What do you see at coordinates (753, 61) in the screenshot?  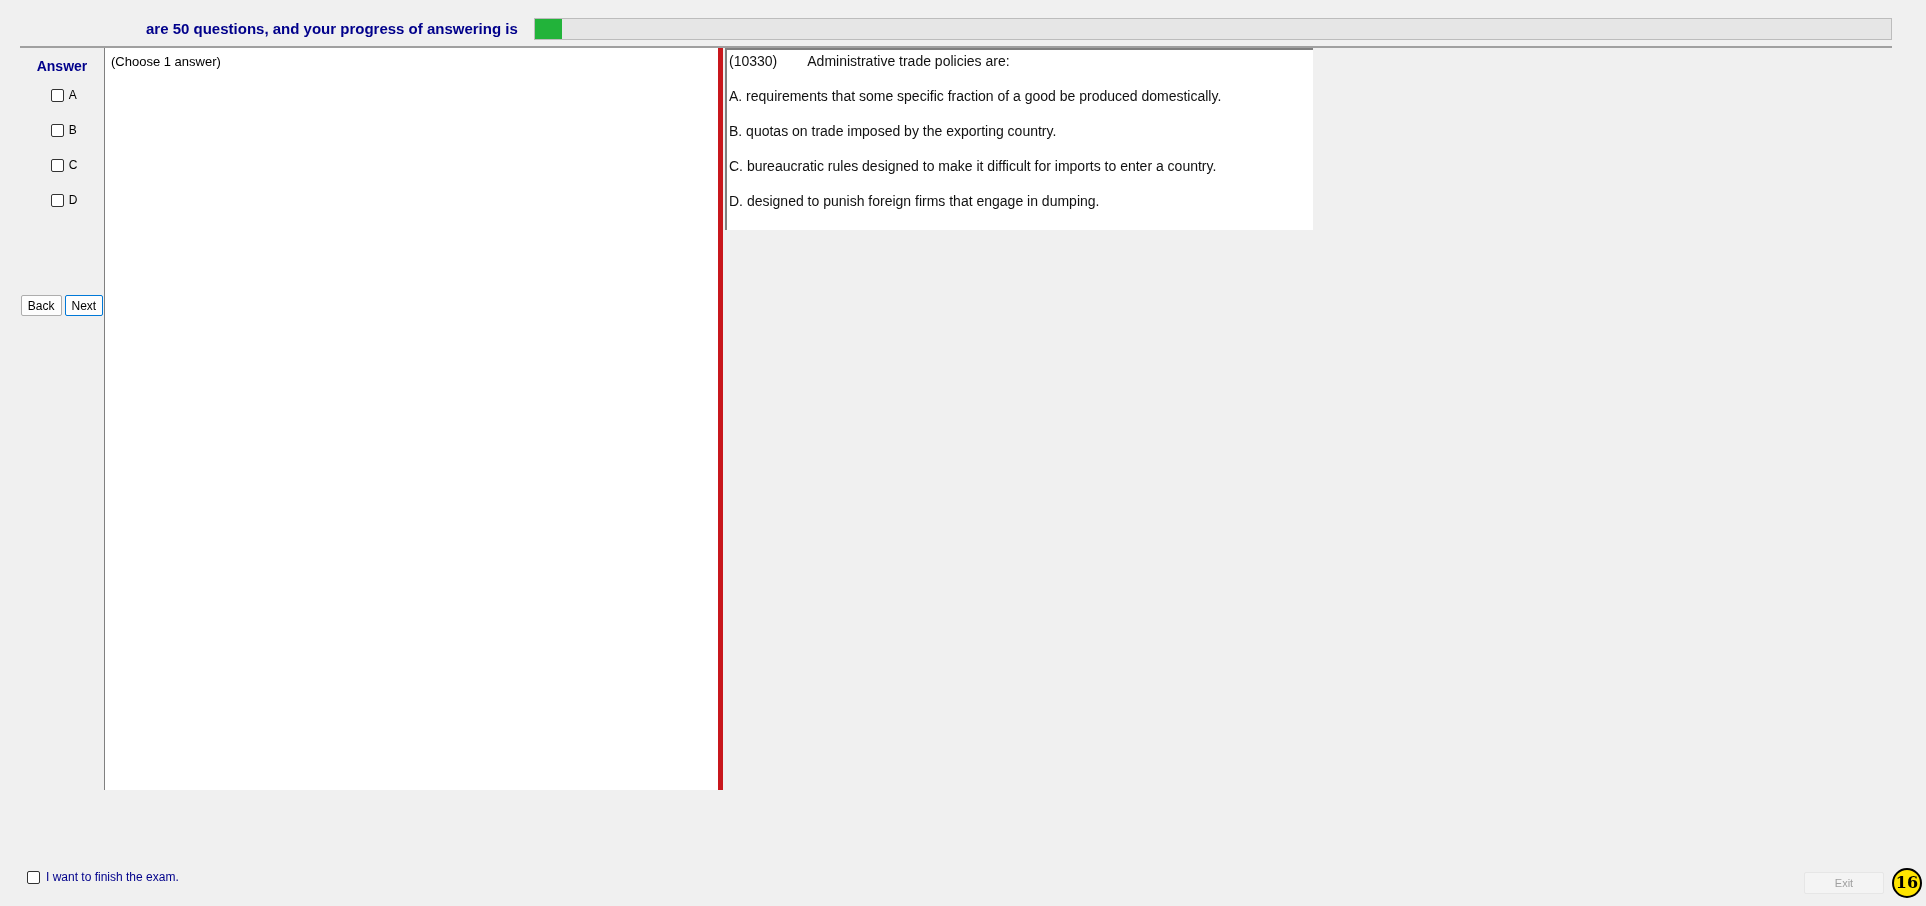 I see `question-number: (10330)` at bounding box center [753, 61].